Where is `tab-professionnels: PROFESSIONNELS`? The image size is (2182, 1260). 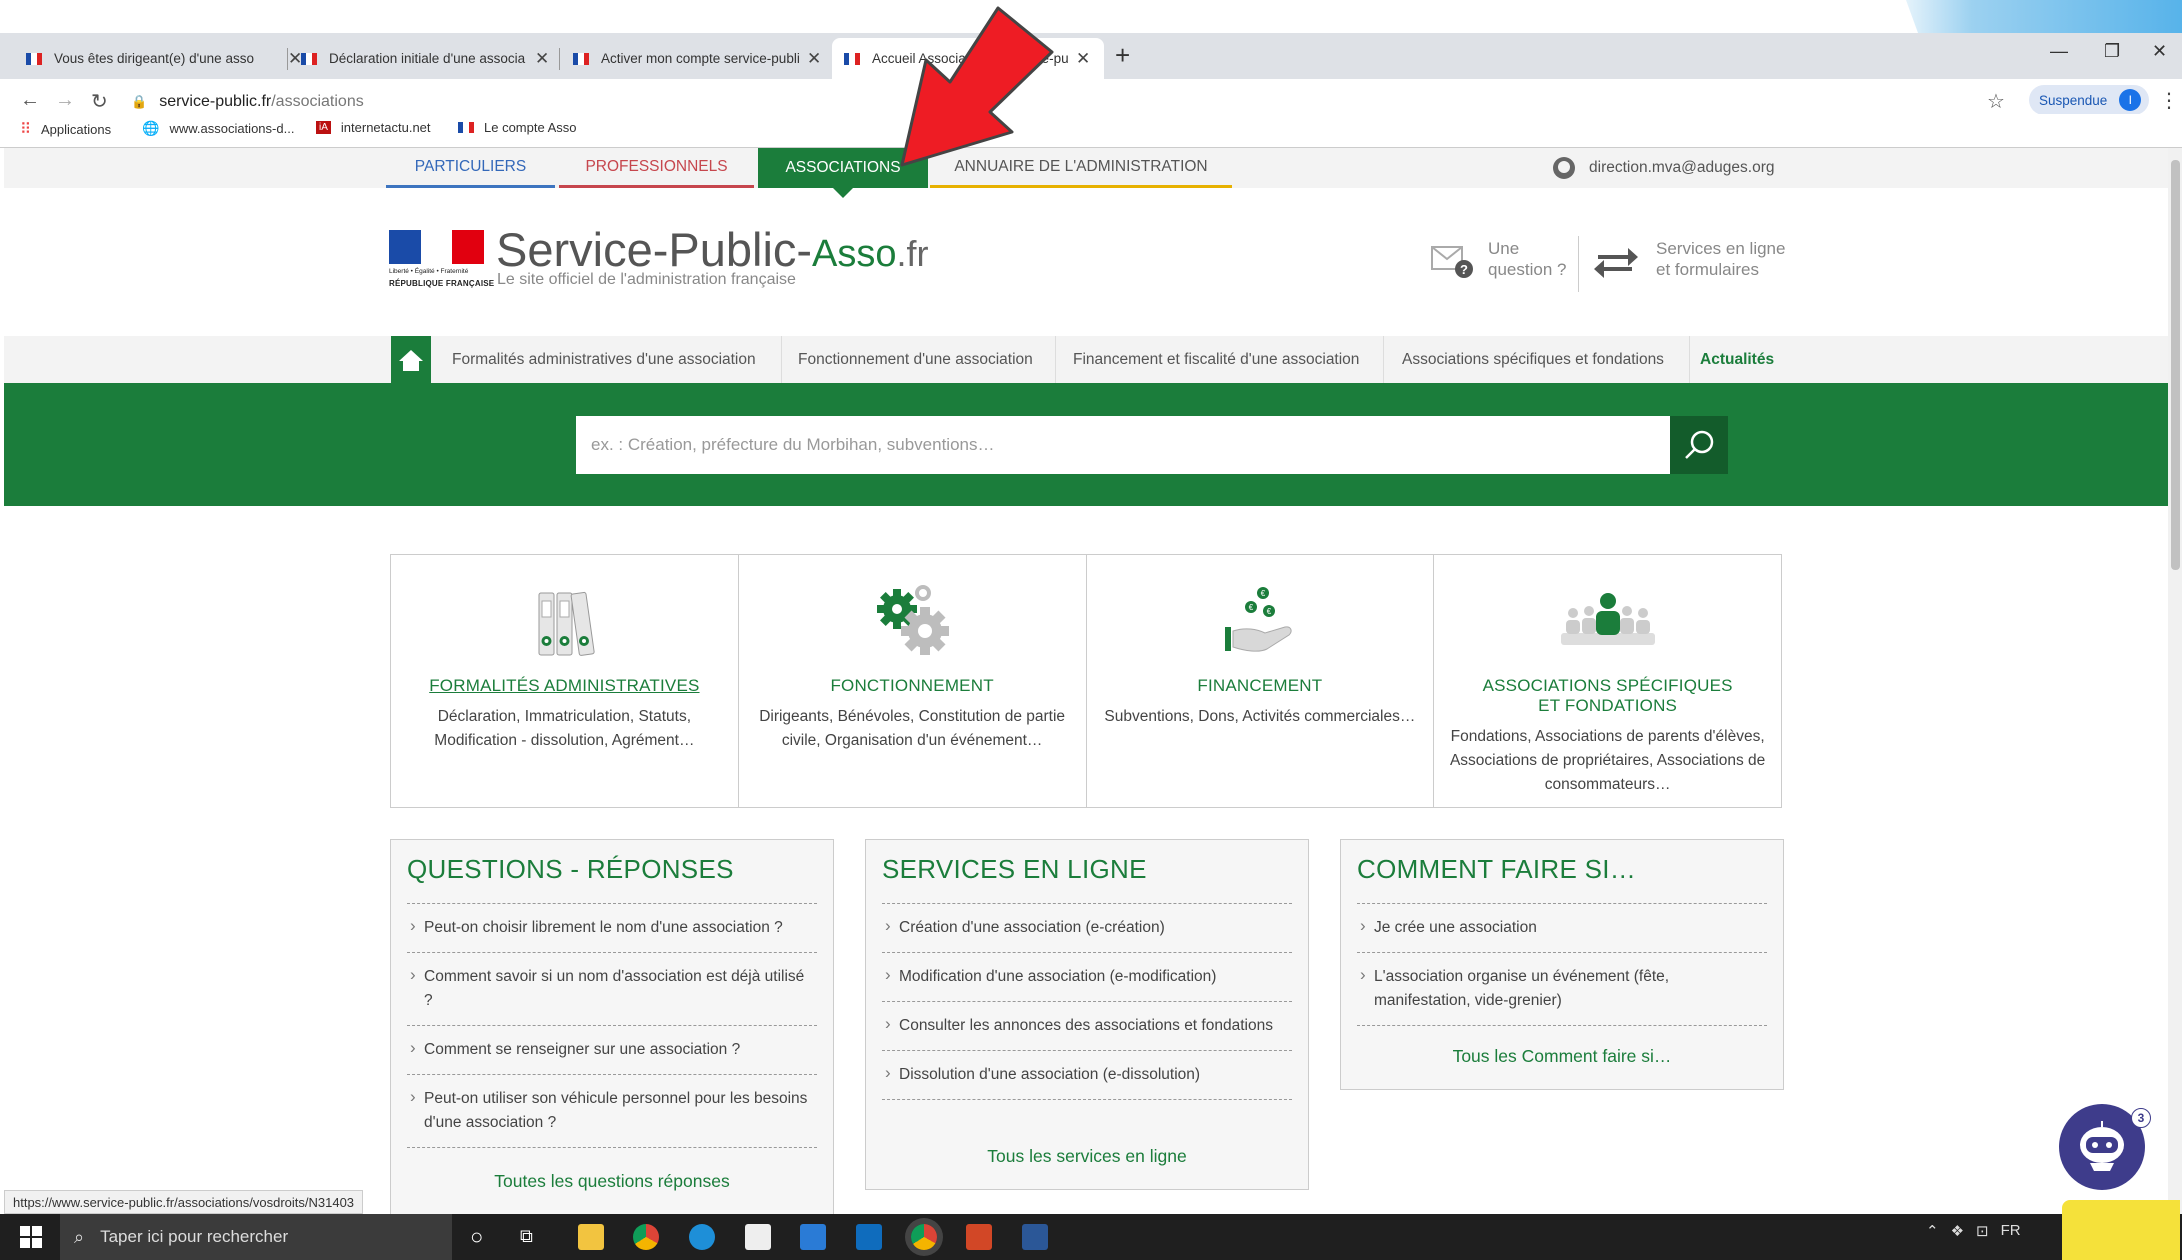
tab-professionnels: PROFESSIONNELS is located at coordinates (656, 168).